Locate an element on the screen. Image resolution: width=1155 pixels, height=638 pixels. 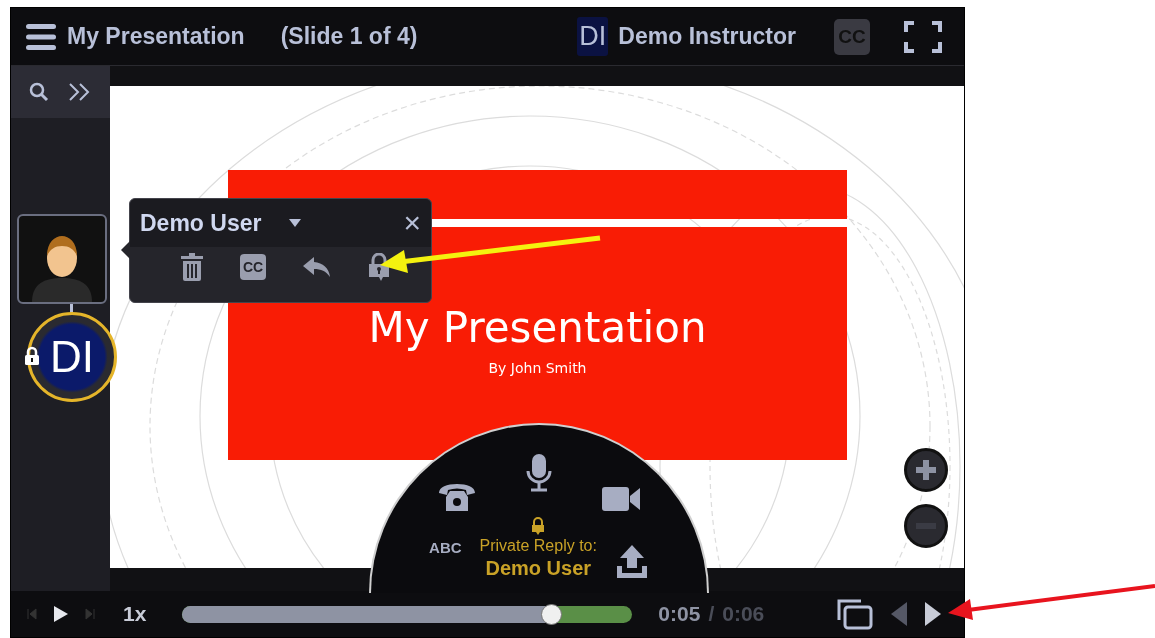
playback-speed-button: 1x is located at coordinates (135, 614).